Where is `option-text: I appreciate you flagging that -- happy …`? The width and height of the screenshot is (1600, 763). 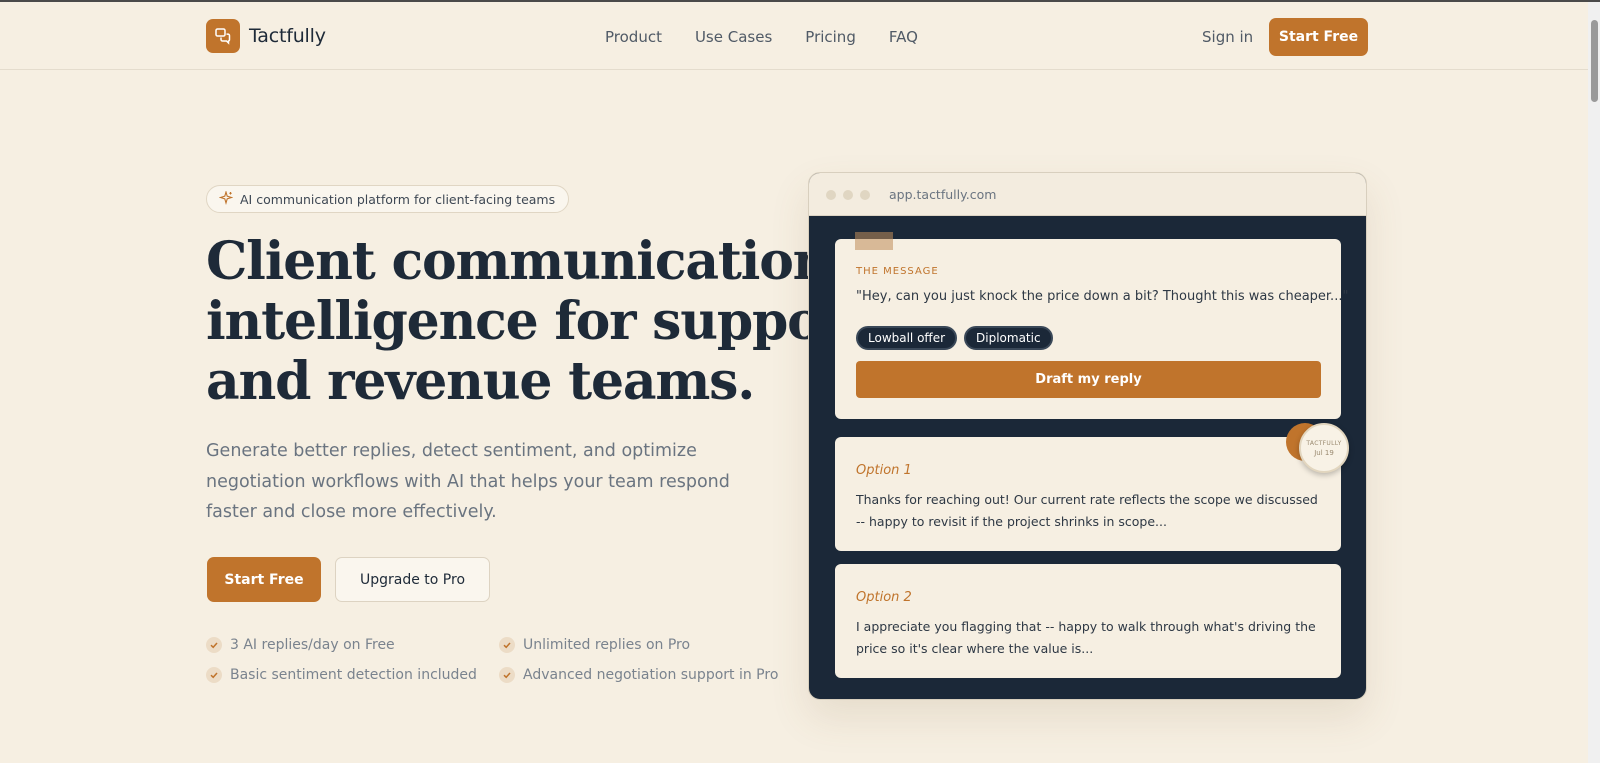
option-text: I appreciate you flagging that -- happy … is located at coordinates (1086, 637).